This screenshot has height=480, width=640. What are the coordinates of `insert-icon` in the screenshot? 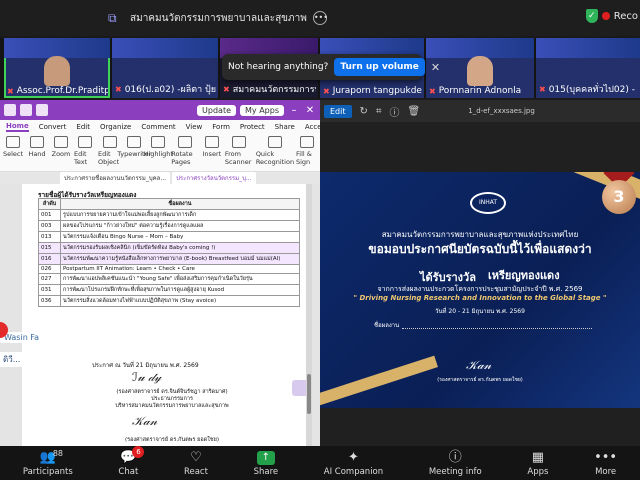 It's located at (211, 142).